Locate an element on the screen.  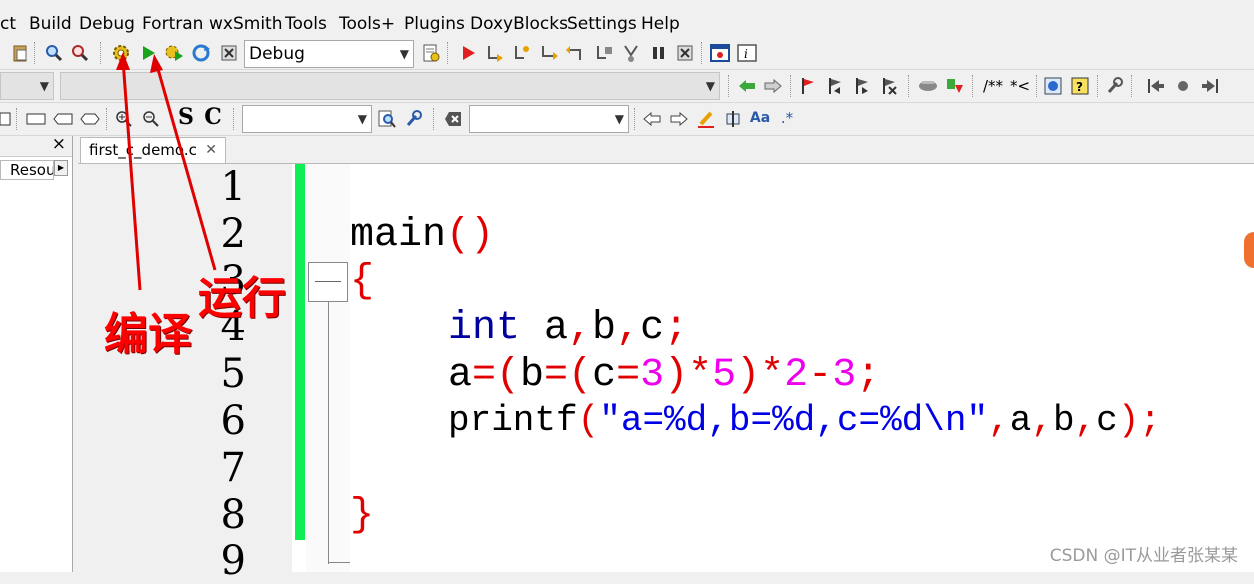
arrow-head-build is located at coordinates (123, 61).